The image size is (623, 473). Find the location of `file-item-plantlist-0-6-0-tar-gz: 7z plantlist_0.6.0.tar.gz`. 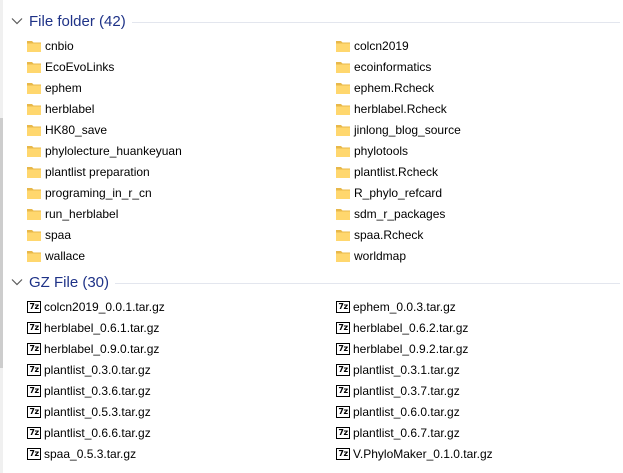

file-item-plantlist-0-6-0-tar-gz: 7z plantlist_0.6.0.tar.gz is located at coordinates (475, 411).